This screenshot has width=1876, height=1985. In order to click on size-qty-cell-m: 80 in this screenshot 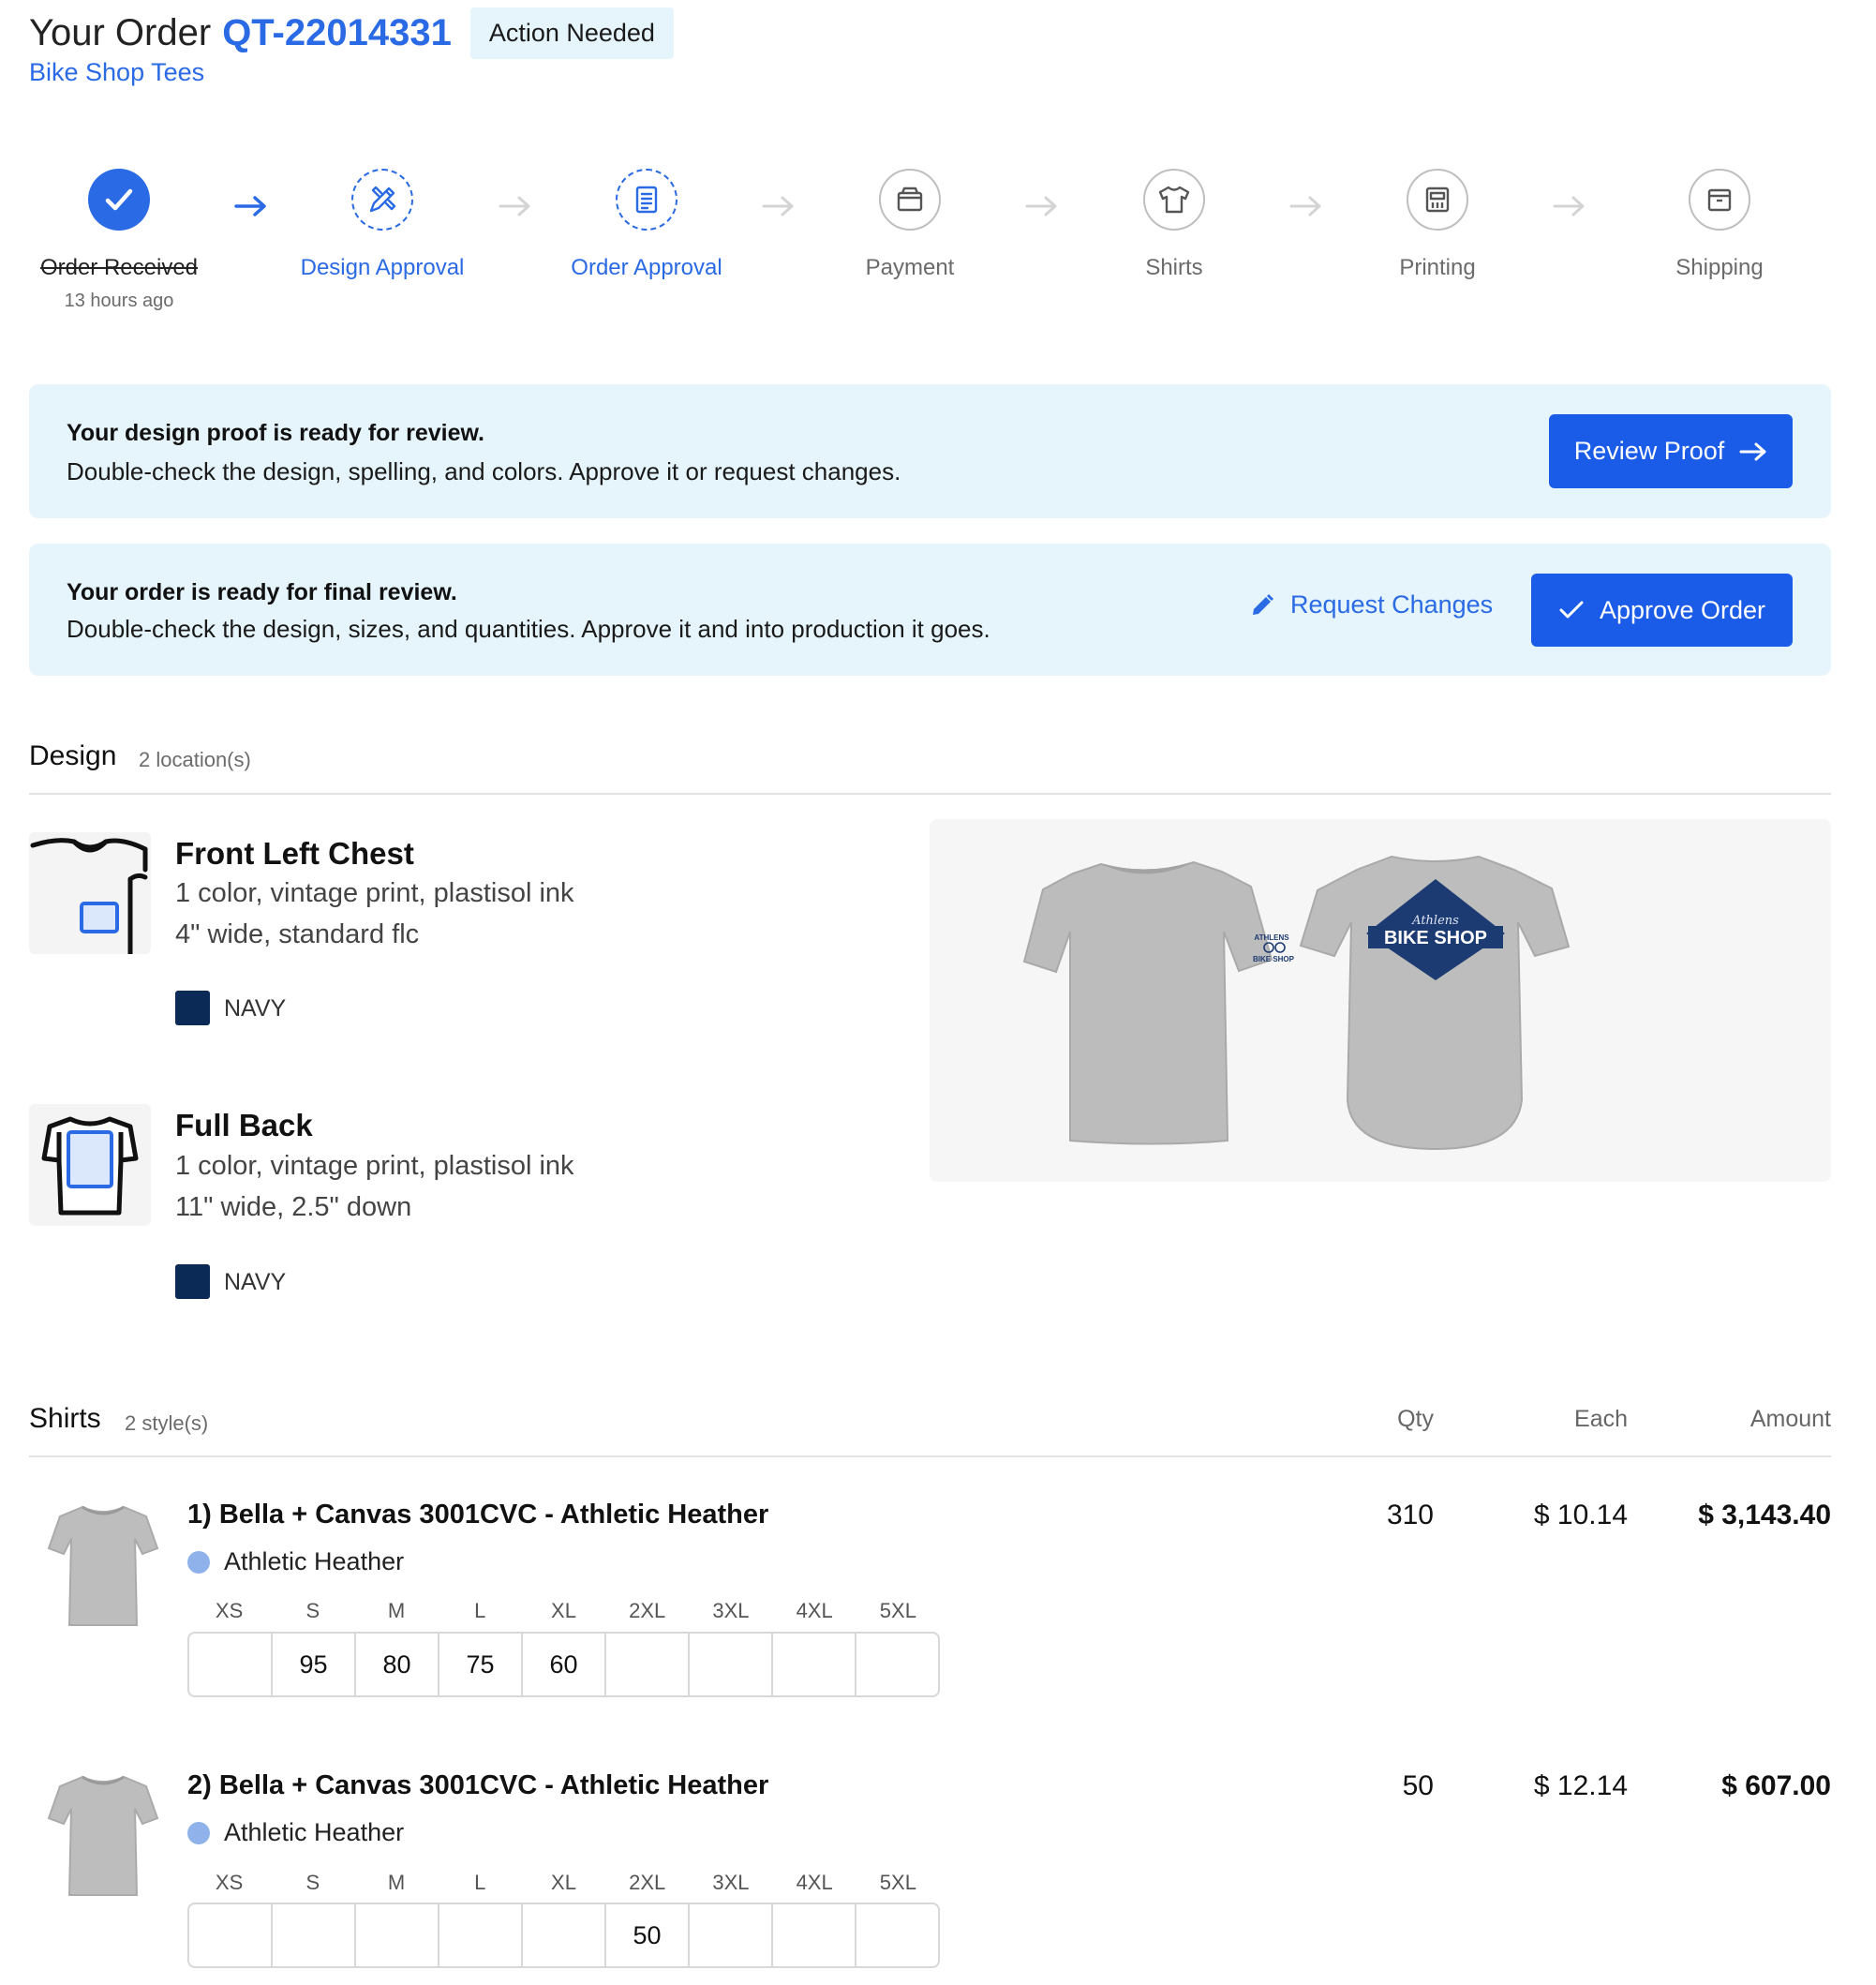, I will do `click(398, 1664)`.